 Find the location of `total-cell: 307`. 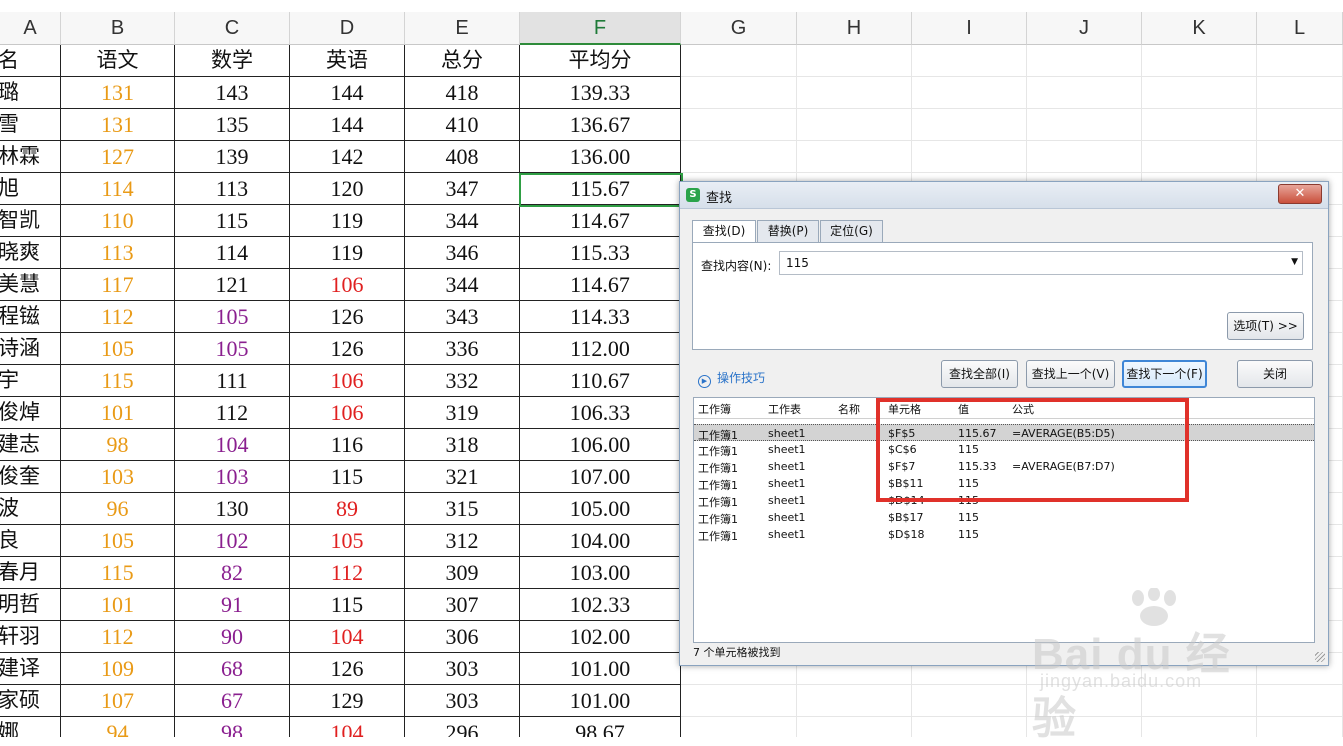

total-cell: 307 is located at coordinates (462, 605).